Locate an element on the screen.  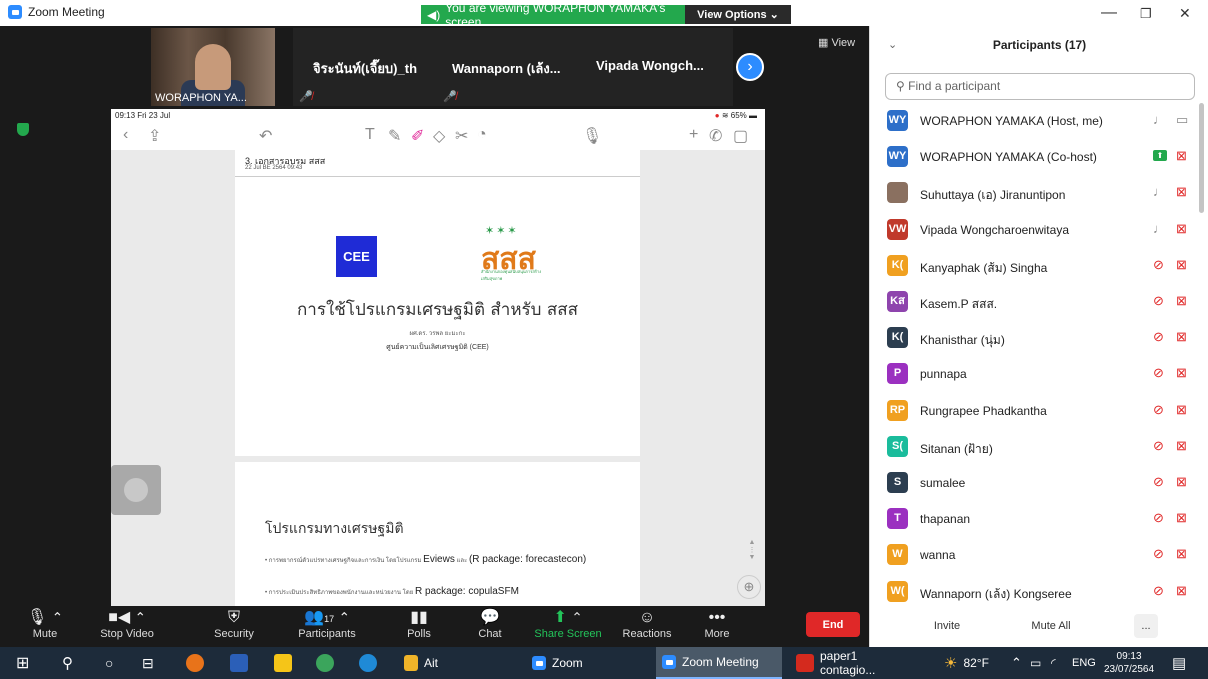
minimize-button: — is located at coordinates (1109, 13).